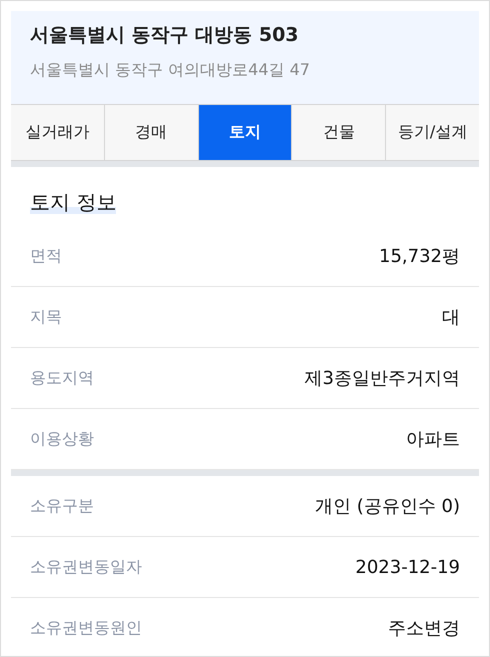 The height and width of the screenshot is (657, 490). Describe the element at coordinates (451, 317) in the screenshot. I see `field-value: 대` at that location.